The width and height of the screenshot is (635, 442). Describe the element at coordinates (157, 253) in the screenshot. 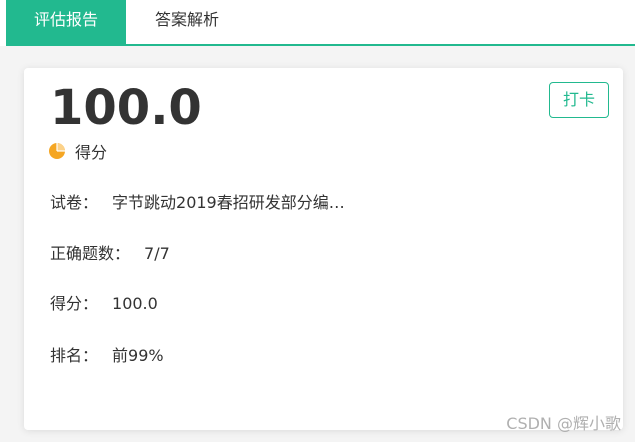

I see `correct-count-value: 7/7` at that location.